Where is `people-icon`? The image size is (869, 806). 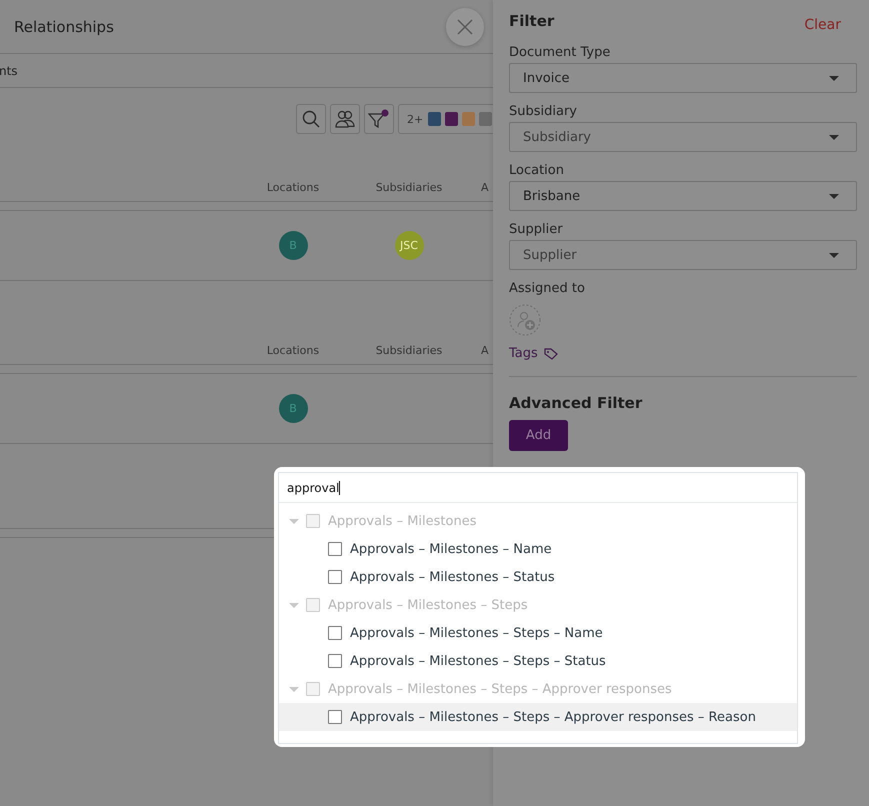 people-icon is located at coordinates (345, 119).